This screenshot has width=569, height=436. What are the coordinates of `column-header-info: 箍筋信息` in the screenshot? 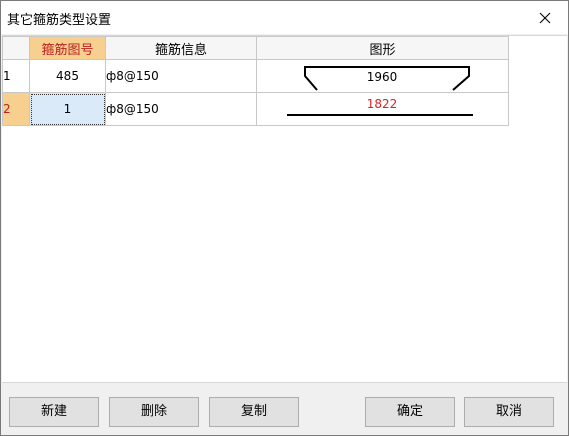 It's located at (181, 48).